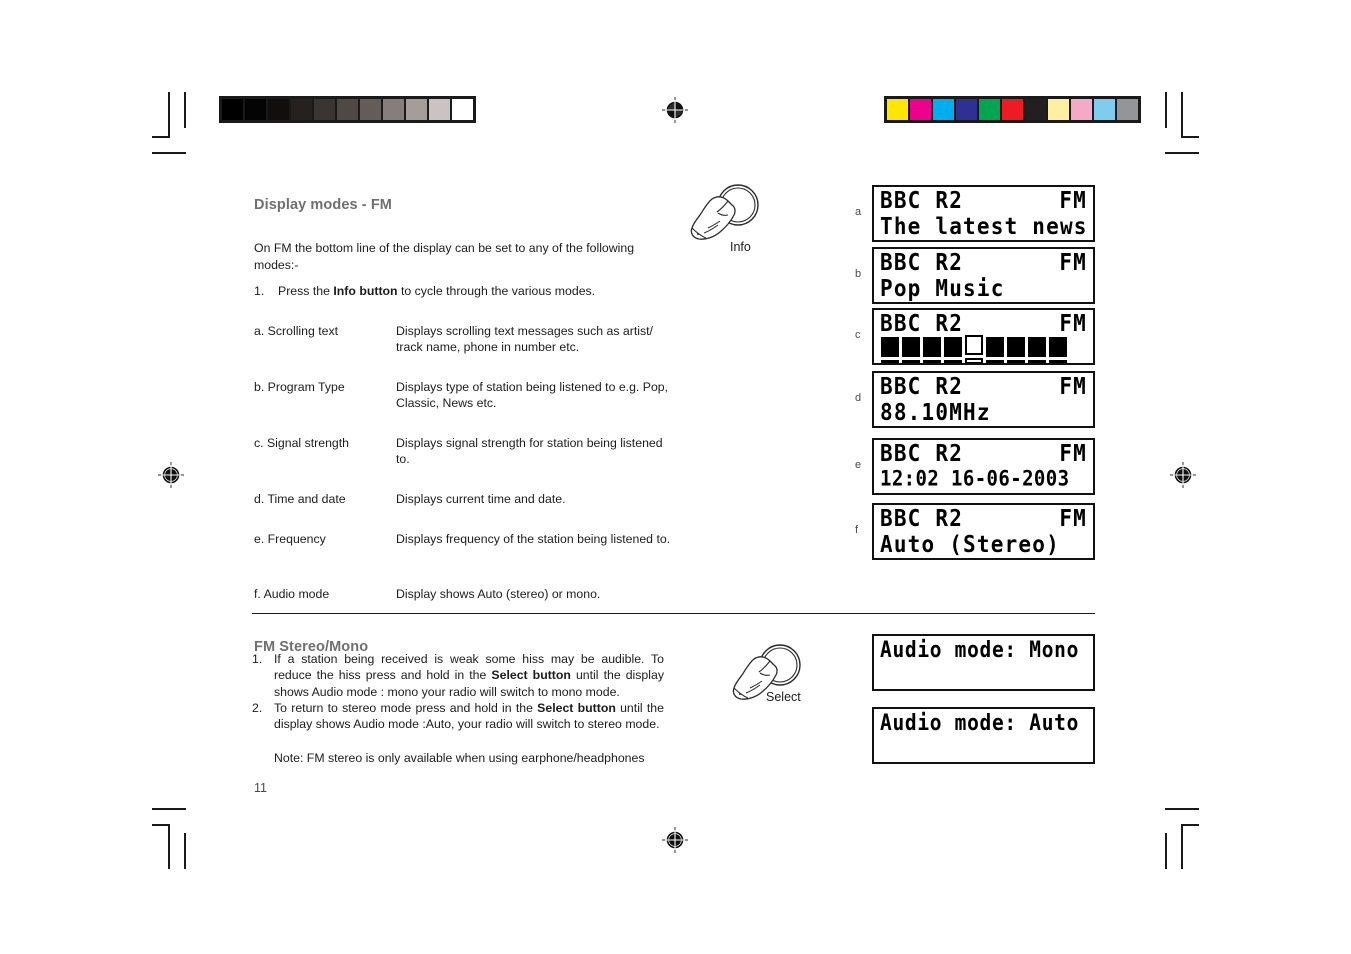 The height and width of the screenshot is (954, 1351). Describe the element at coordinates (983, 413) in the screenshot. I see `lcd-line-2: 88.10MHz` at that location.